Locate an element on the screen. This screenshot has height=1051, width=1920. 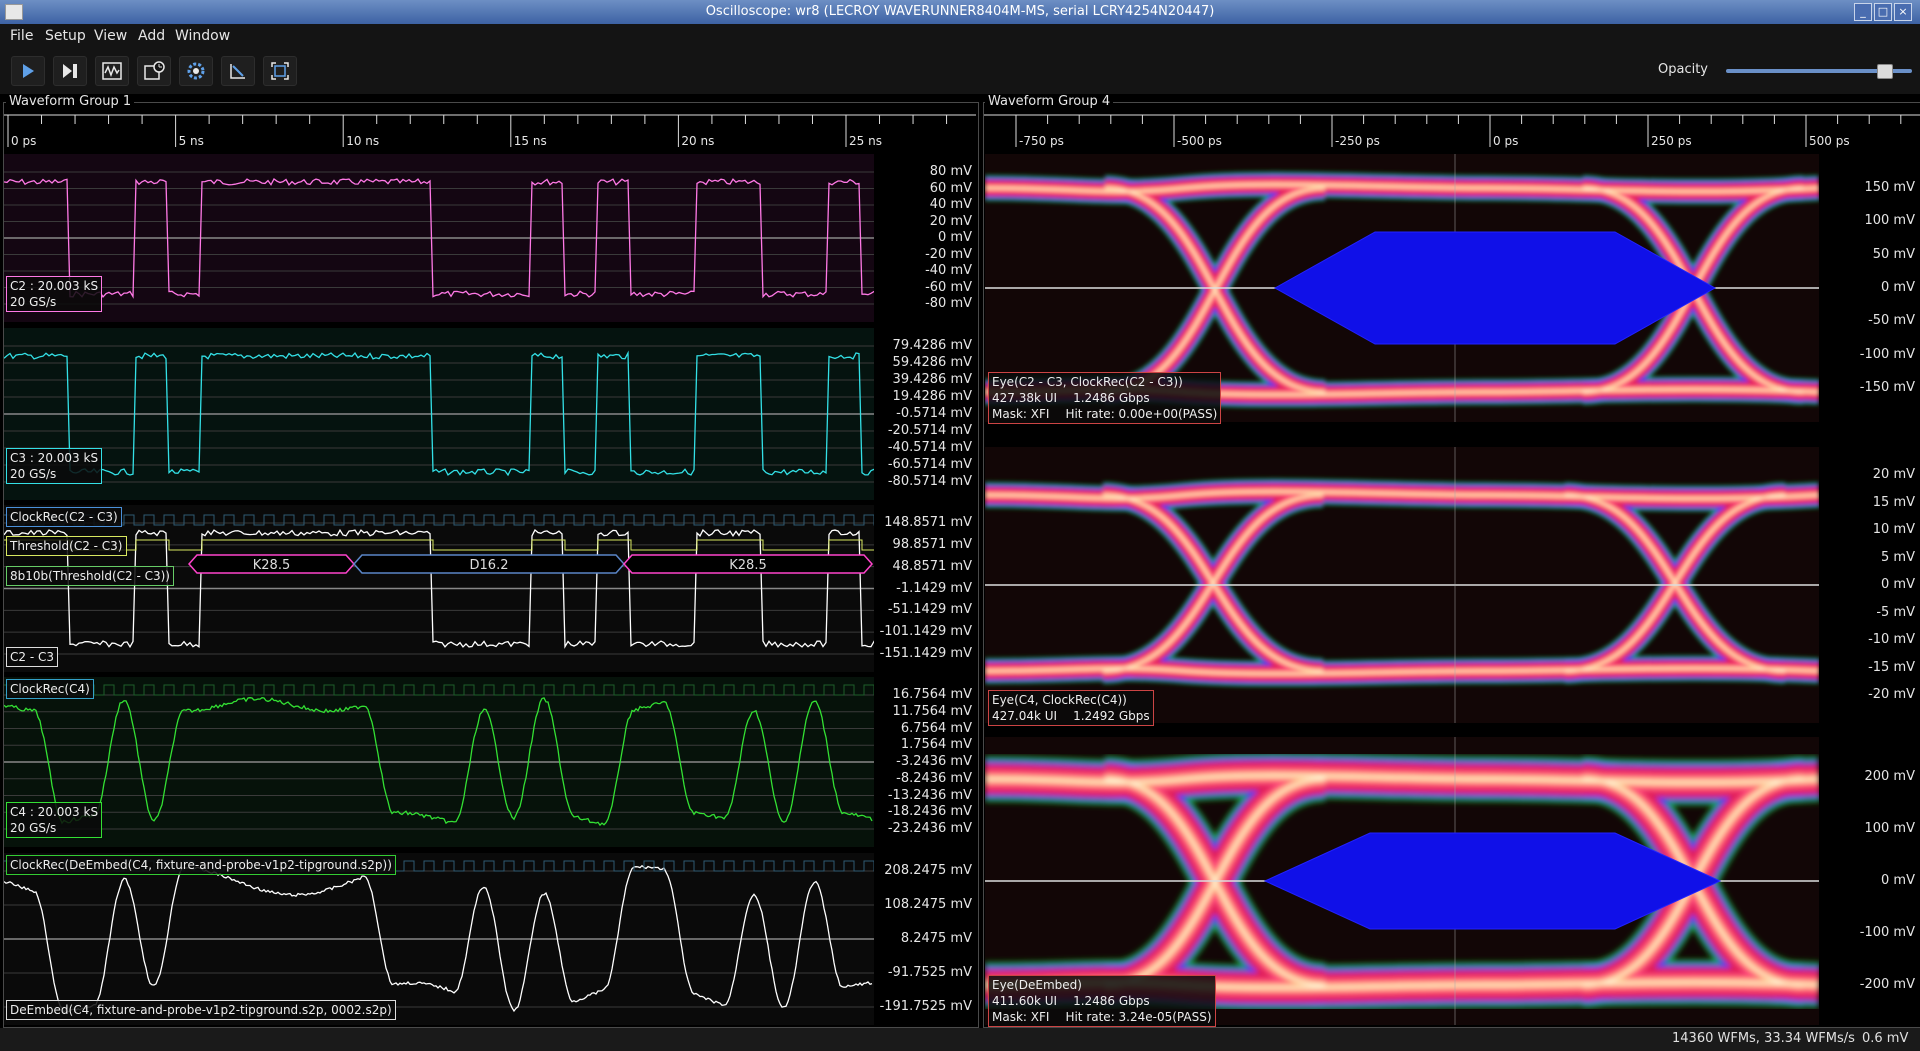
time-ruler-group-4: -750 ps-500 ps-250 ps0 ps250 ps500 ps750 is located at coordinates (1452, 132).